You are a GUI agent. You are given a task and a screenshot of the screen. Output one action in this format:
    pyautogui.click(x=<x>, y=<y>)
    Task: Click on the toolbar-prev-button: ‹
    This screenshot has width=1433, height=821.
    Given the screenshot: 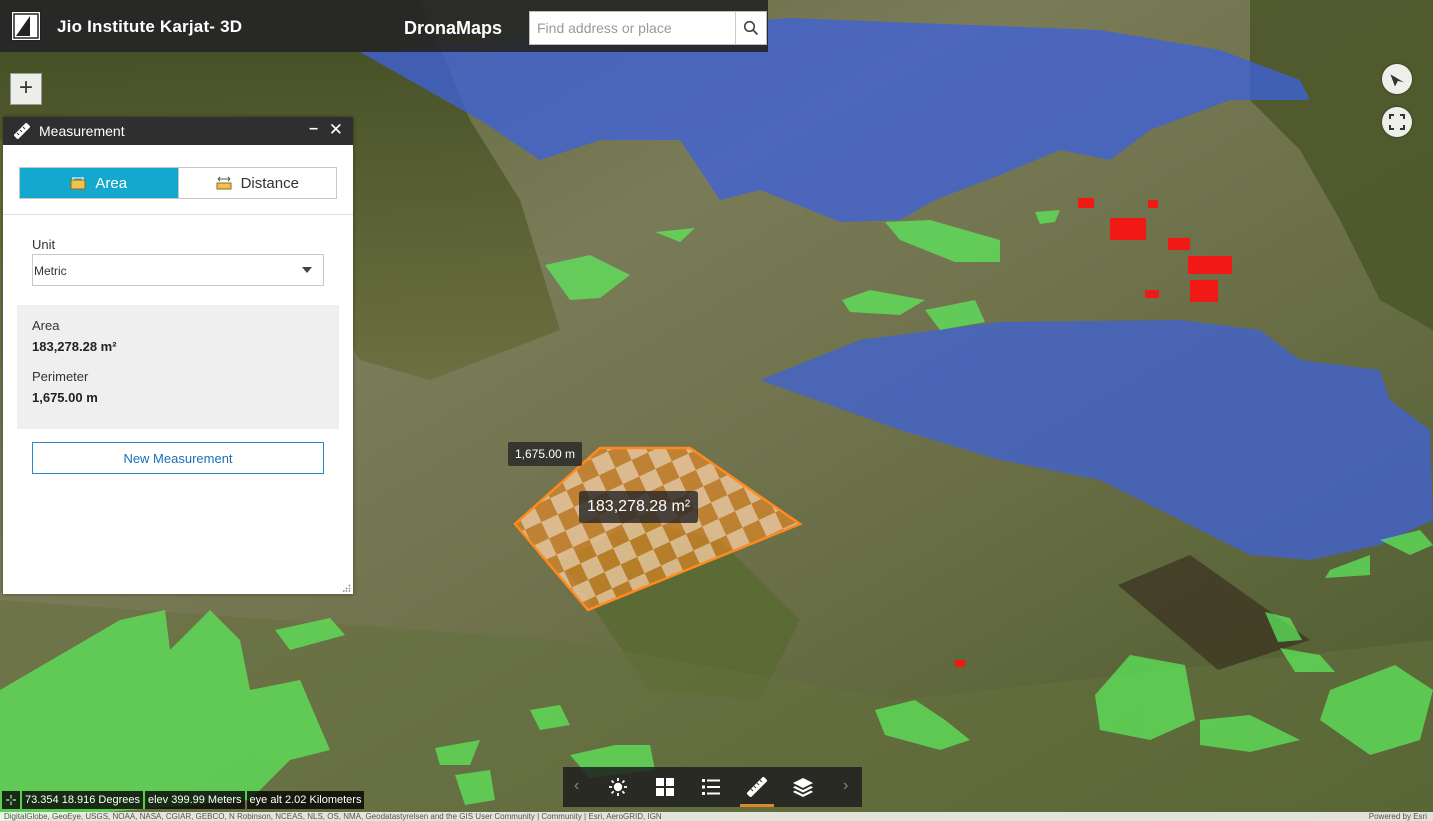 What is the action you would take?
    pyautogui.click(x=576, y=786)
    